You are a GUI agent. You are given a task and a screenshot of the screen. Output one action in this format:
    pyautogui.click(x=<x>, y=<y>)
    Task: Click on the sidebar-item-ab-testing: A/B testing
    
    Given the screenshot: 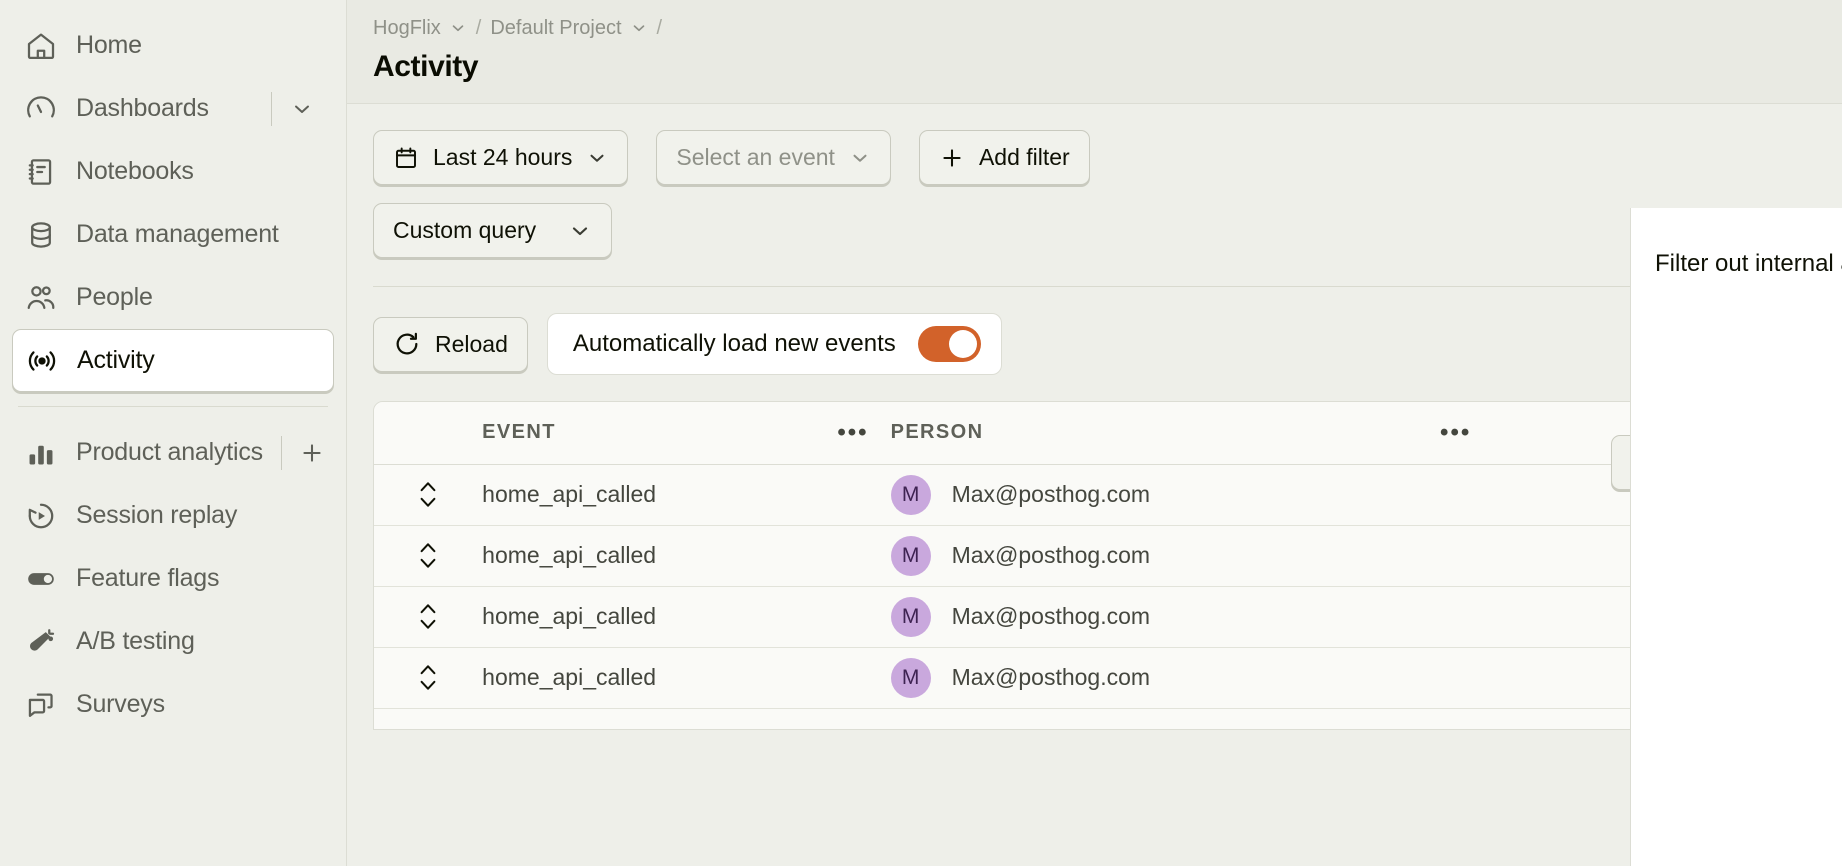 What is the action you would take?
    pyautogui.click(x=173, y=641)
    